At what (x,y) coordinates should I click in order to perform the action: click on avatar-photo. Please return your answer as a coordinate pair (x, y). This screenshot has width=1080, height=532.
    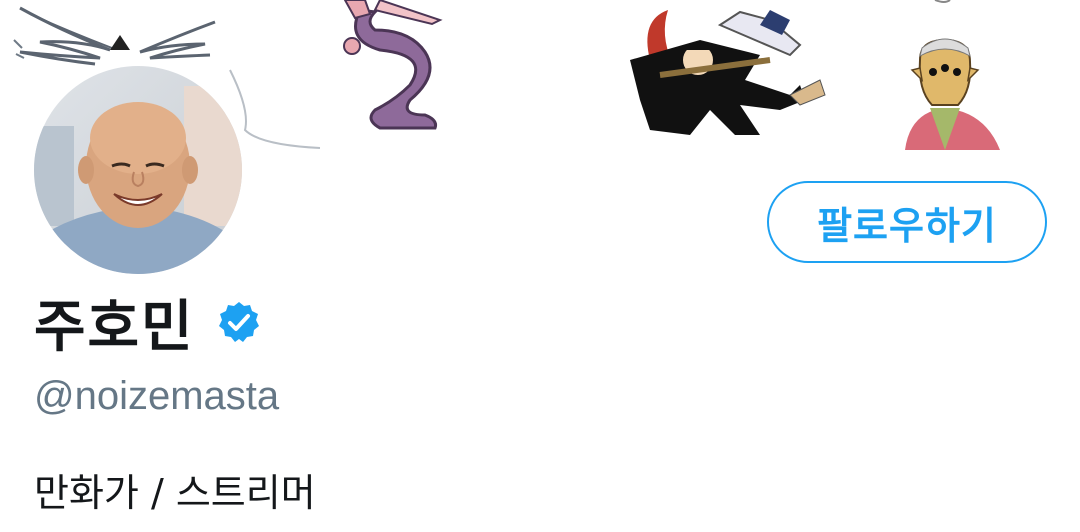
    Looking at the image, I should click on (138, 170).